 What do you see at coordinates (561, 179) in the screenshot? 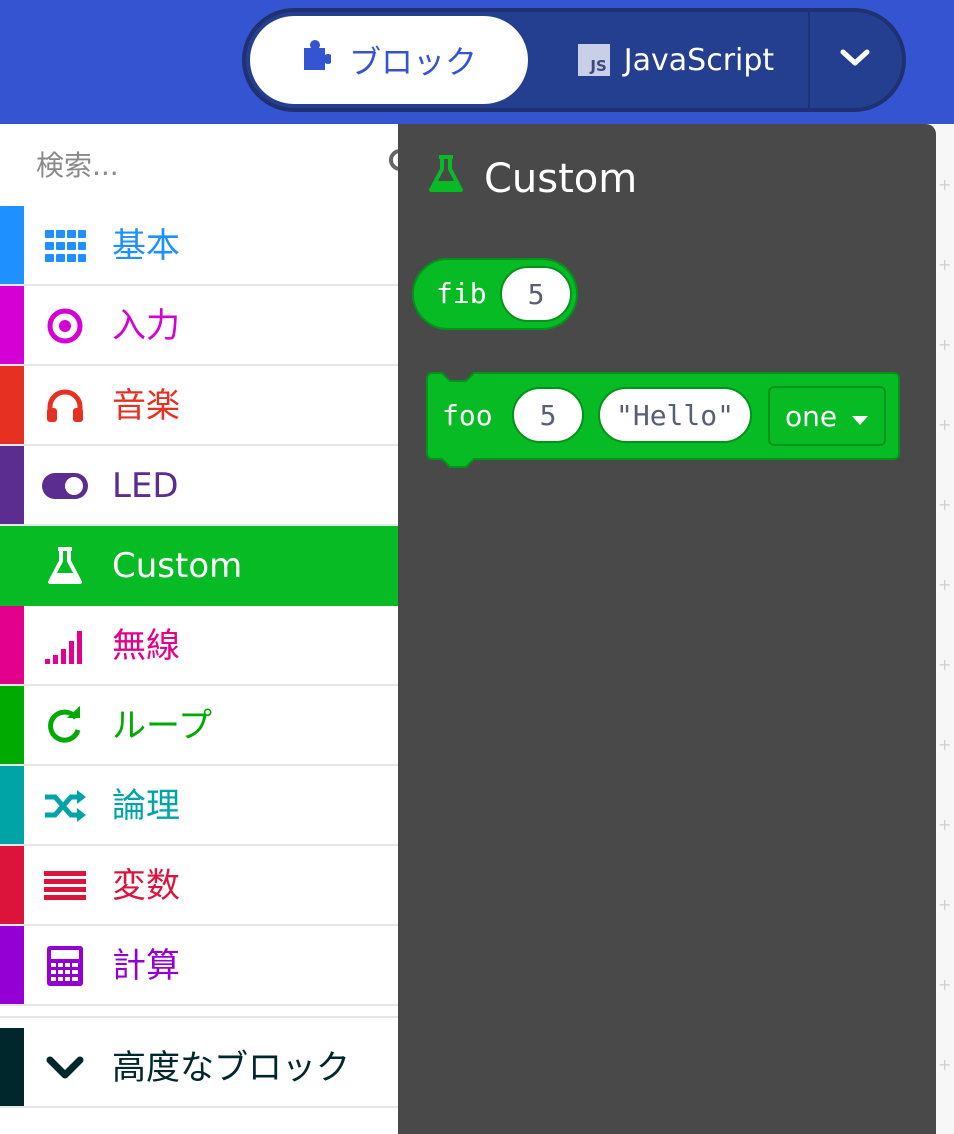
I see `flyout-title: Custom` at bounding box center [561, 179].